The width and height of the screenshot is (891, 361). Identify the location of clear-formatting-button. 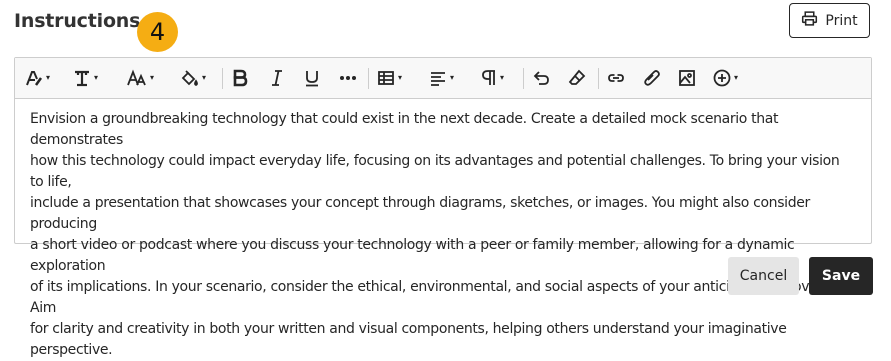
(577, 78).